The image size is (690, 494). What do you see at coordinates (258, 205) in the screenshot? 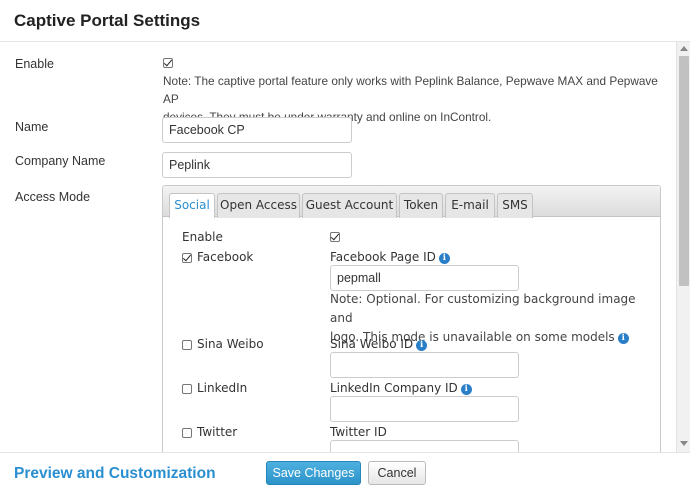
I see `tab-open-access: Open Access` at bounding box center [258, 205].